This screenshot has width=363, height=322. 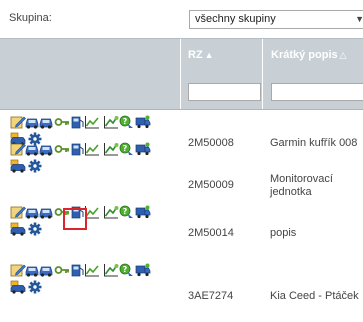 What do you see at coordinates (312, 74) in the screenshot?
I see `column-desc: Krátký popis △` at bounding box center [312, 74].